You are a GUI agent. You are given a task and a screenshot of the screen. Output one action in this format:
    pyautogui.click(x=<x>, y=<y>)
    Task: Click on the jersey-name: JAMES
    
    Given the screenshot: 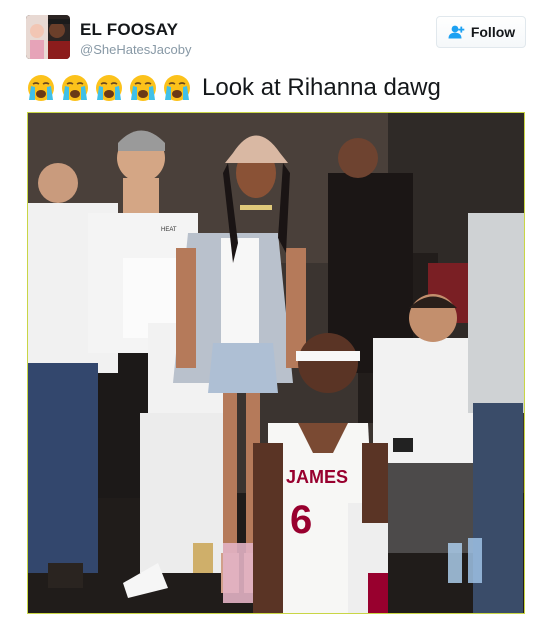 What is the action you would take?
    pyautogui.click(x=317, y=477)
    